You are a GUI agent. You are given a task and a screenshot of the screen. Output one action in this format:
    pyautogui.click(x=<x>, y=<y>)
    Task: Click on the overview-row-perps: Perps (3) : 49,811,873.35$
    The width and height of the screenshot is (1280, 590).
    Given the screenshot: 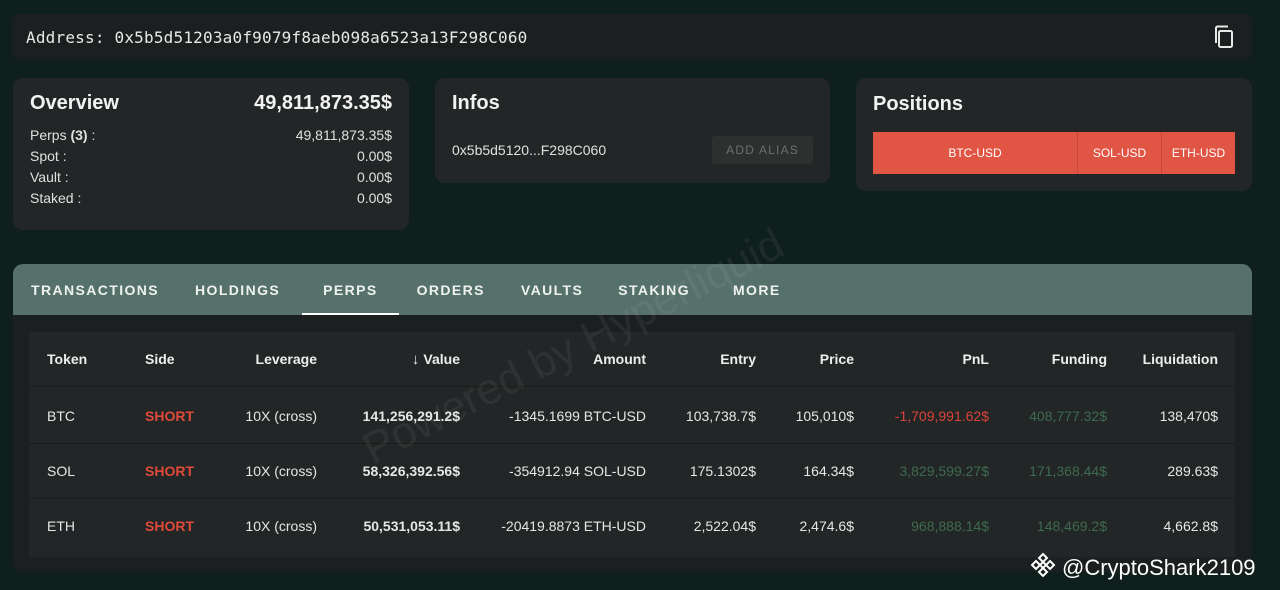 What is the action you would take?
    pyautogui.click(x=211, y=135)
    